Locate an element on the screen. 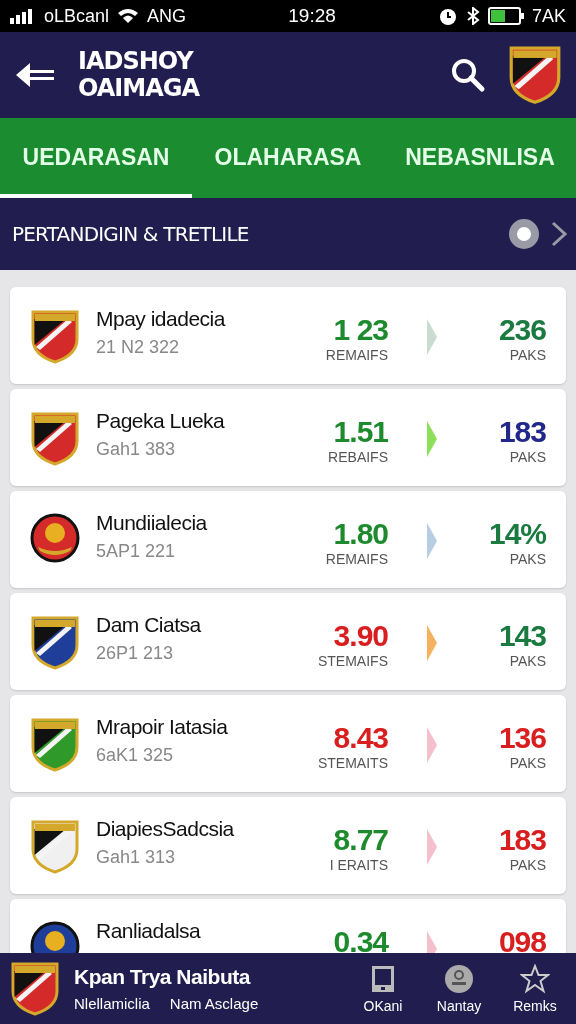 This screenshot has width=576, height=1024. team-name: Dam Ciatsa is located at coordinates (149, 625).